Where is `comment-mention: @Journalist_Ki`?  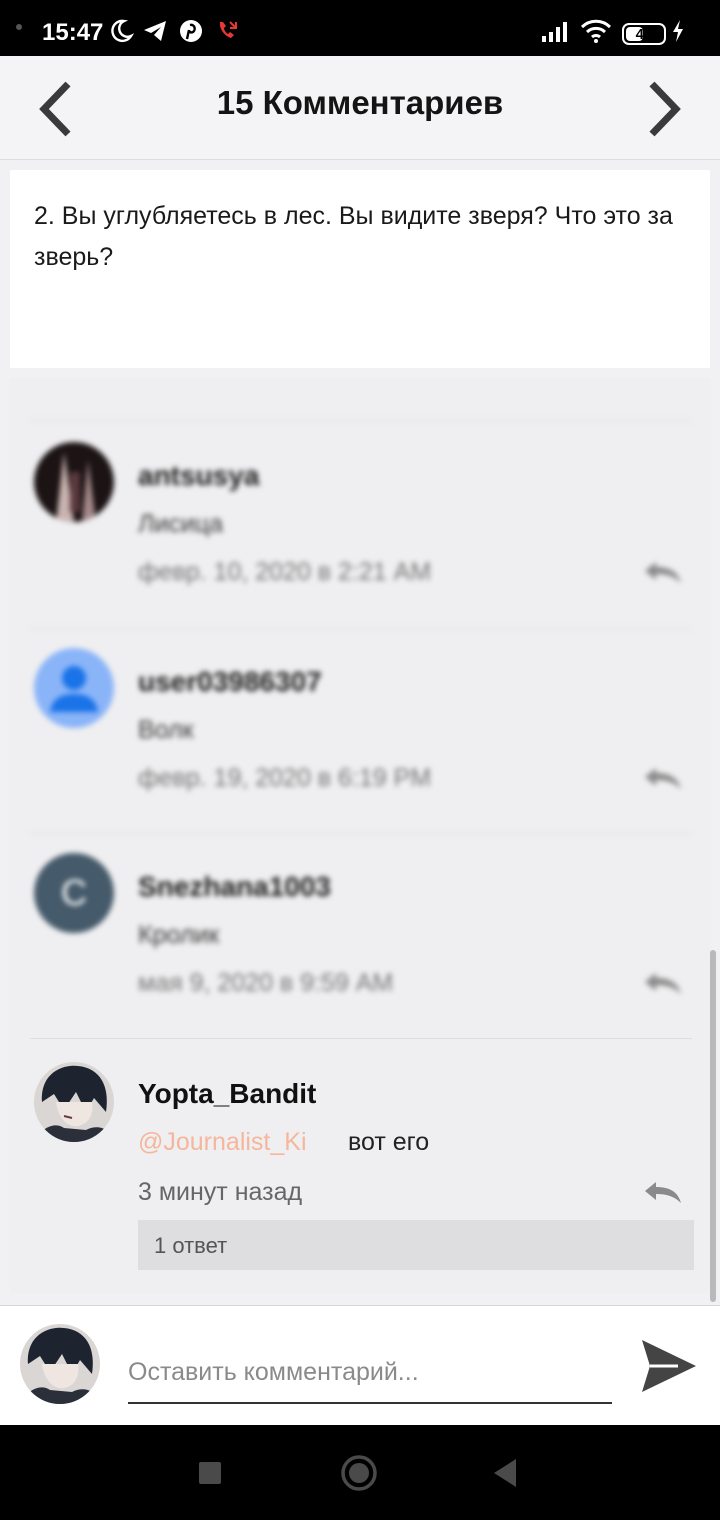
comment-mention: @Journalist_Ki is located at coordinates (222, 1142).